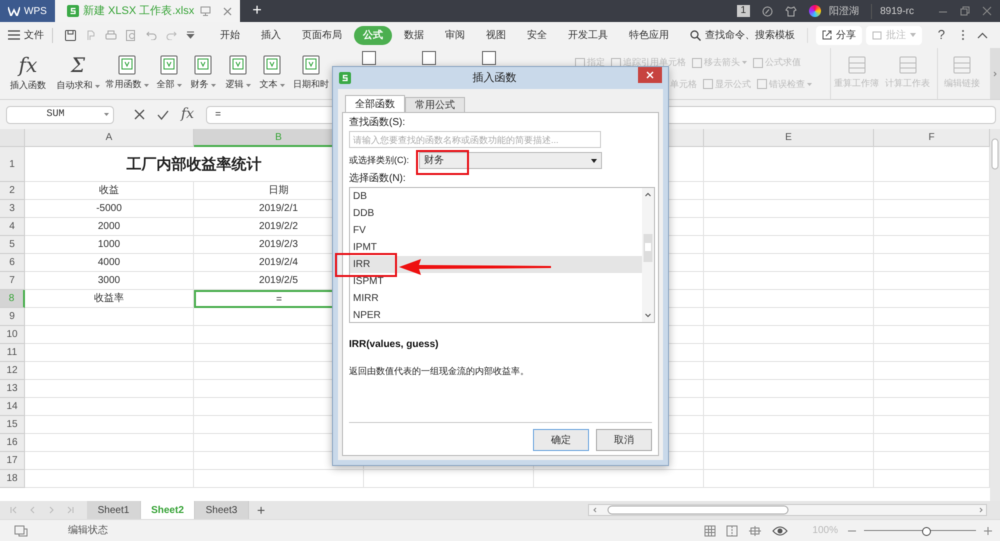  What do you see at coordinates (377, 123) in the screenshot?
I see `field-label: 查找函数(S):` at bounding box center [377, 123].